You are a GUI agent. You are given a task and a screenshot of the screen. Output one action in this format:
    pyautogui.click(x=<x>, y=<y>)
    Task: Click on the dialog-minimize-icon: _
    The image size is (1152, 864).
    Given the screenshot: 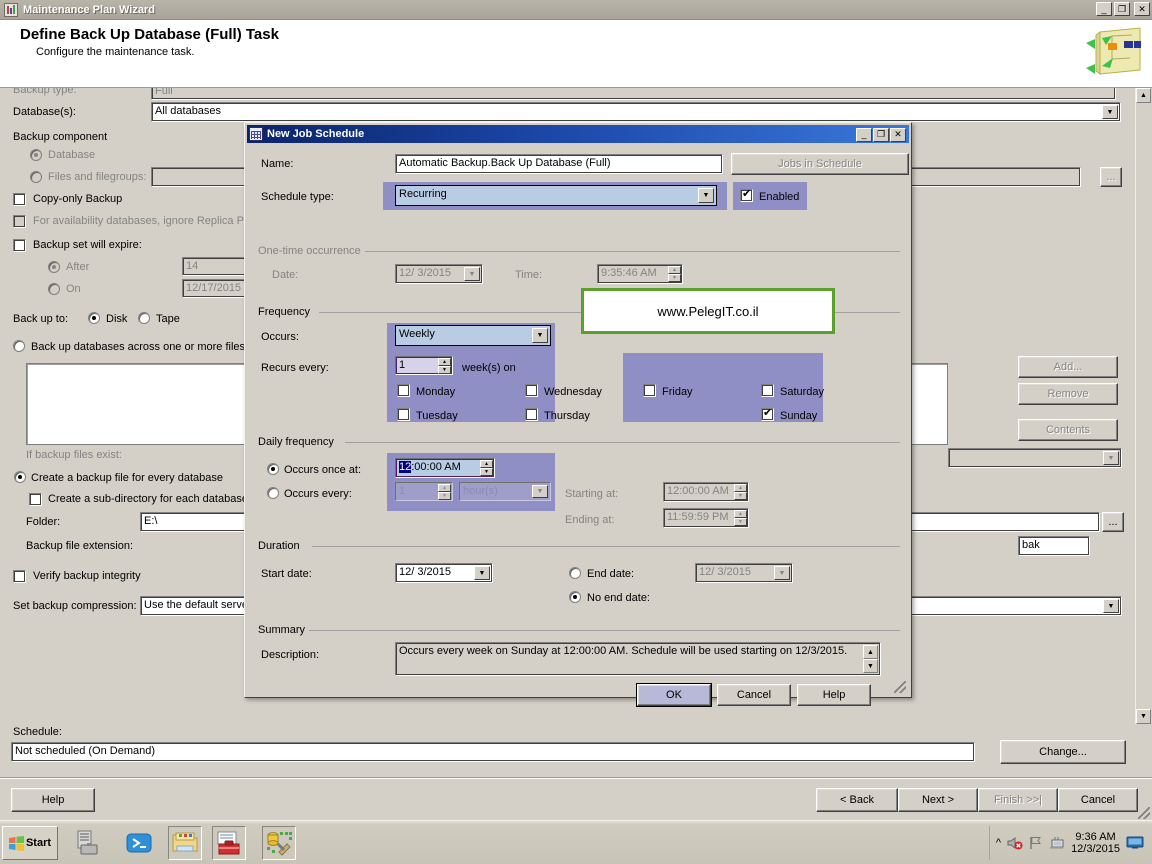 What is the action you would take?
    pyautogui.click(x=864, y=135)
    